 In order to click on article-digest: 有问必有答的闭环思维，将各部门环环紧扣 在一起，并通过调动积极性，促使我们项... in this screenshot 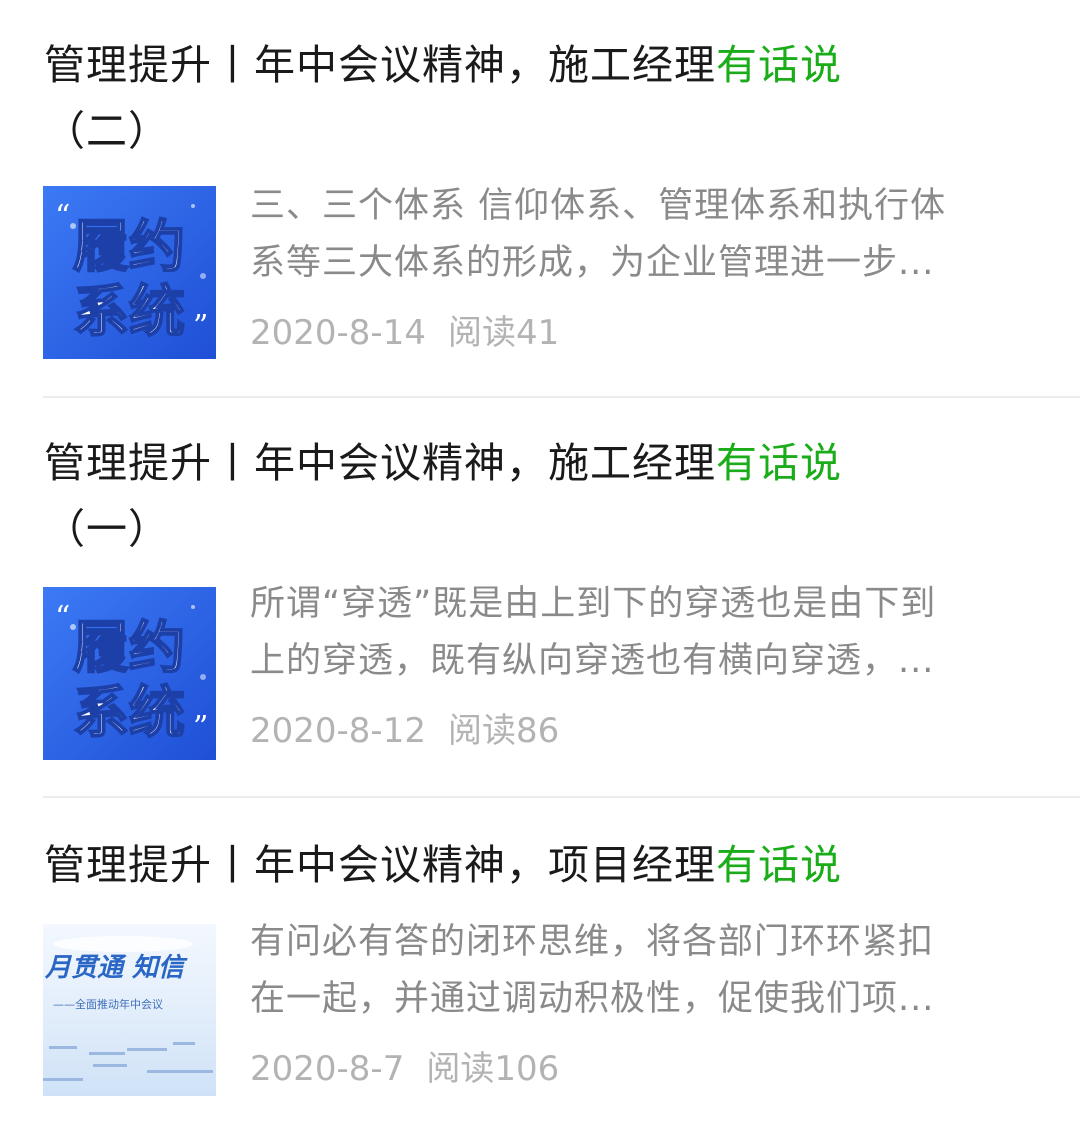, I will do `click(645, 971)`.